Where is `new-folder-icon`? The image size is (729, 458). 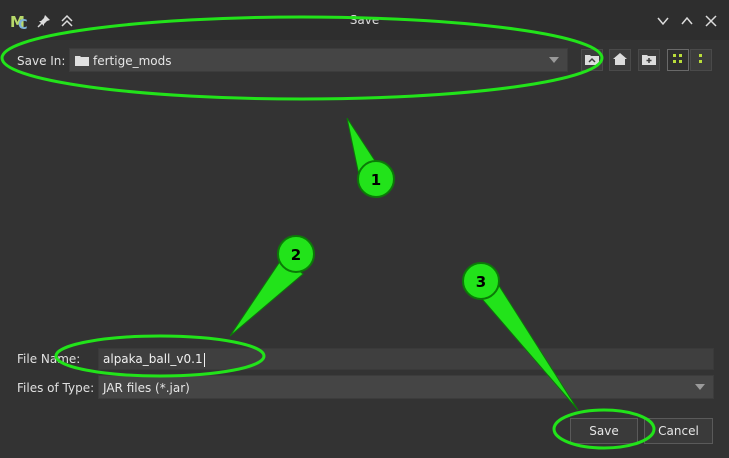
new-folder-icon is located at coordinates (649, 60).